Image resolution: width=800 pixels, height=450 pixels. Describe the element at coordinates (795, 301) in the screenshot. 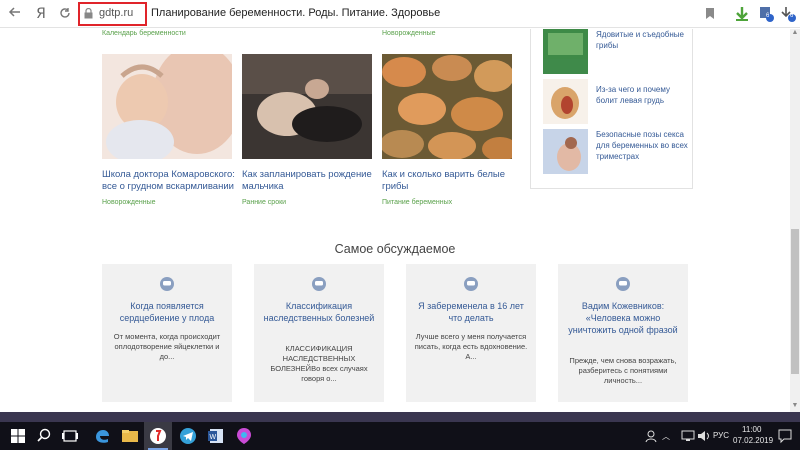

I see `scrollbar-thumb` at that location.